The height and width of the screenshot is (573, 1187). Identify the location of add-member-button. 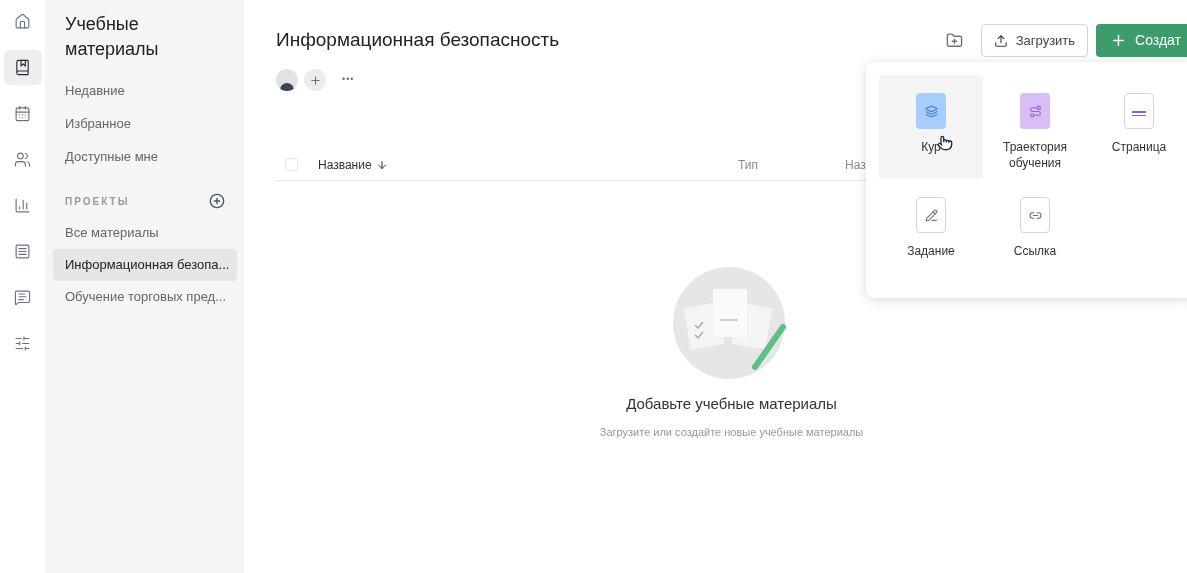
(315, 80).